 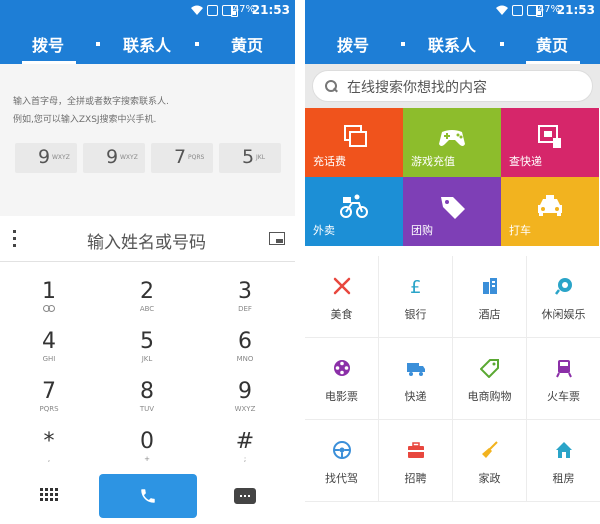 What do you see at coordinates (147, 396) in the screenshot?
I see `key-8: 8 TUV` at bounding box center [147, 396].